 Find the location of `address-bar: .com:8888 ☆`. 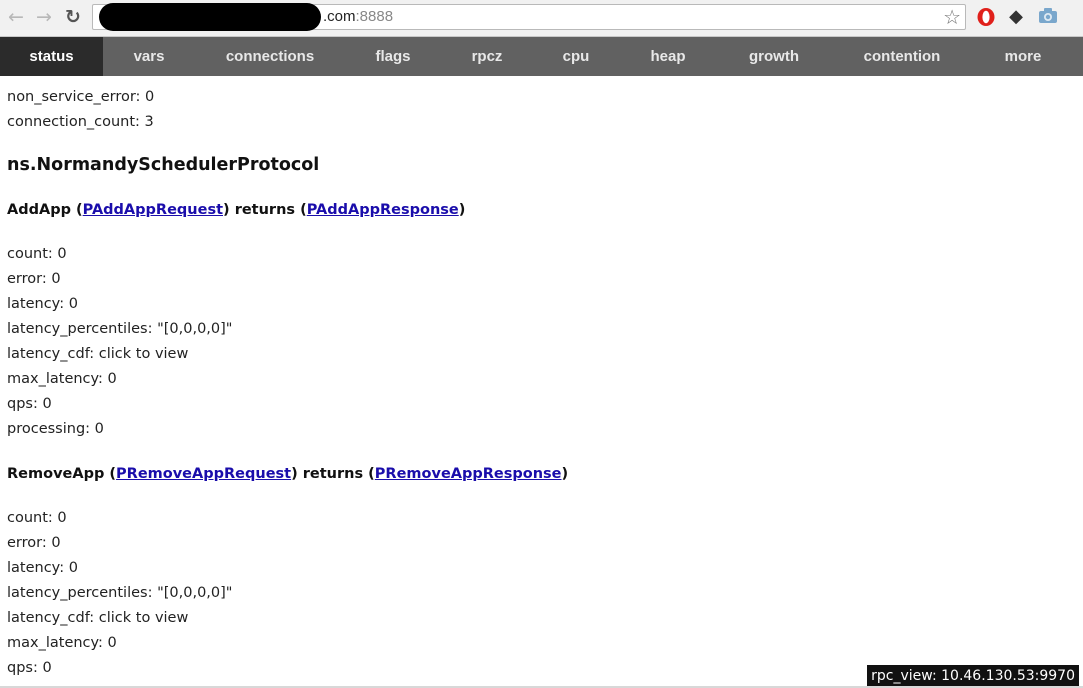

address-bar: .com:8888 ☆ is located at coordinates (529, 17).